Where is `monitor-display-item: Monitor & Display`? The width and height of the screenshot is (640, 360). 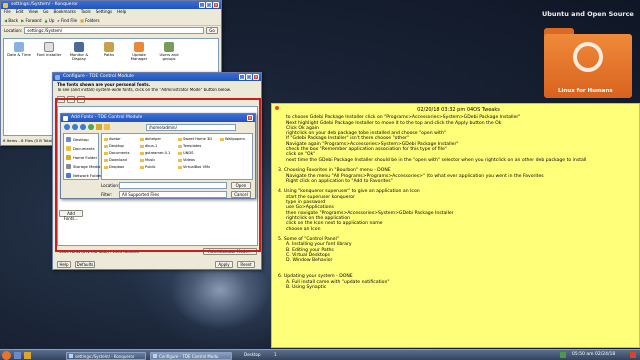
monitor-display-item: Monitor & Display is located at coordinates (79, 51).